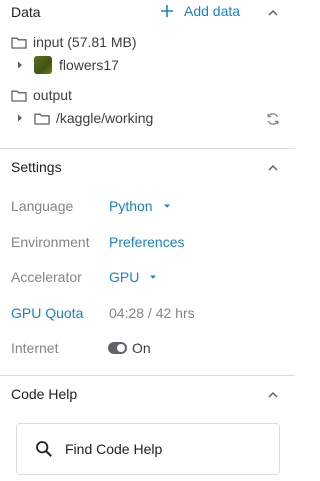 This screenshot has width=320, height=481. What do you see at coordinates (141, 348) in the screenshot?
I see `internet-state: On` at bounding box center [141, 348].